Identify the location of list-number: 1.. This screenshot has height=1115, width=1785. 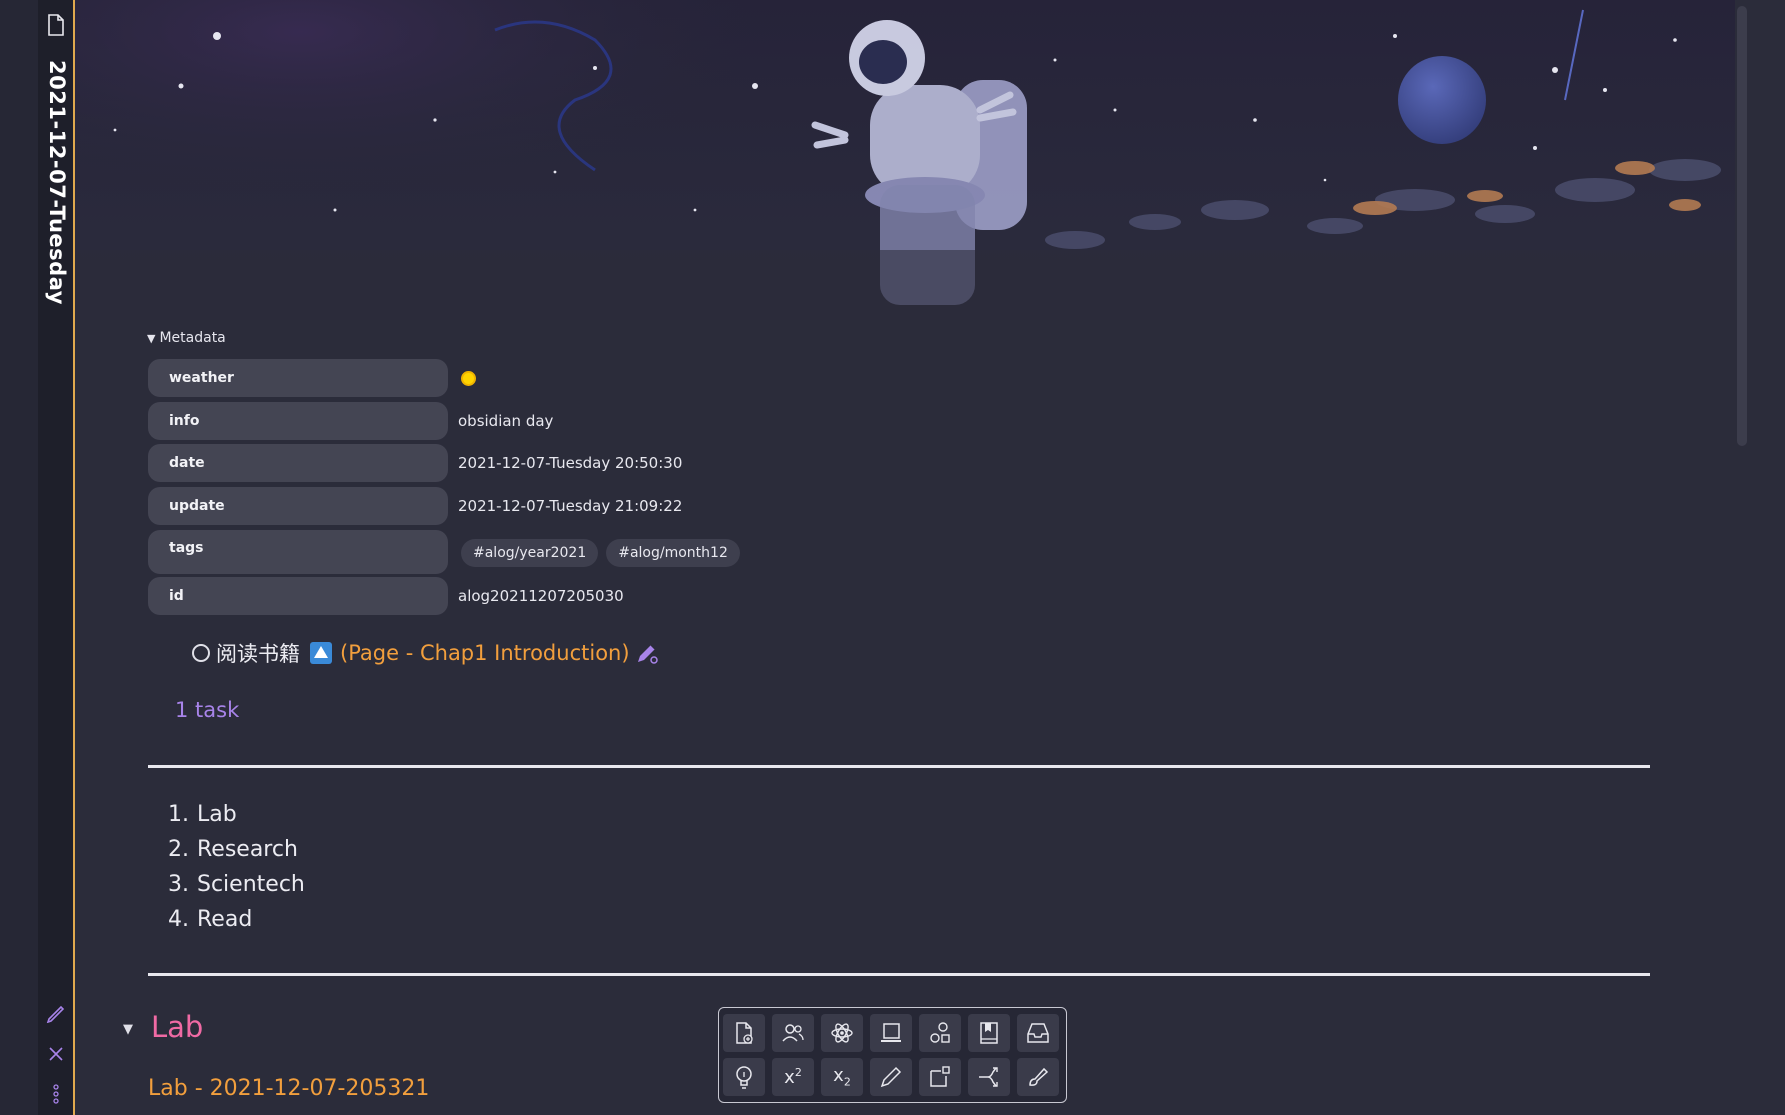
(178, 814).